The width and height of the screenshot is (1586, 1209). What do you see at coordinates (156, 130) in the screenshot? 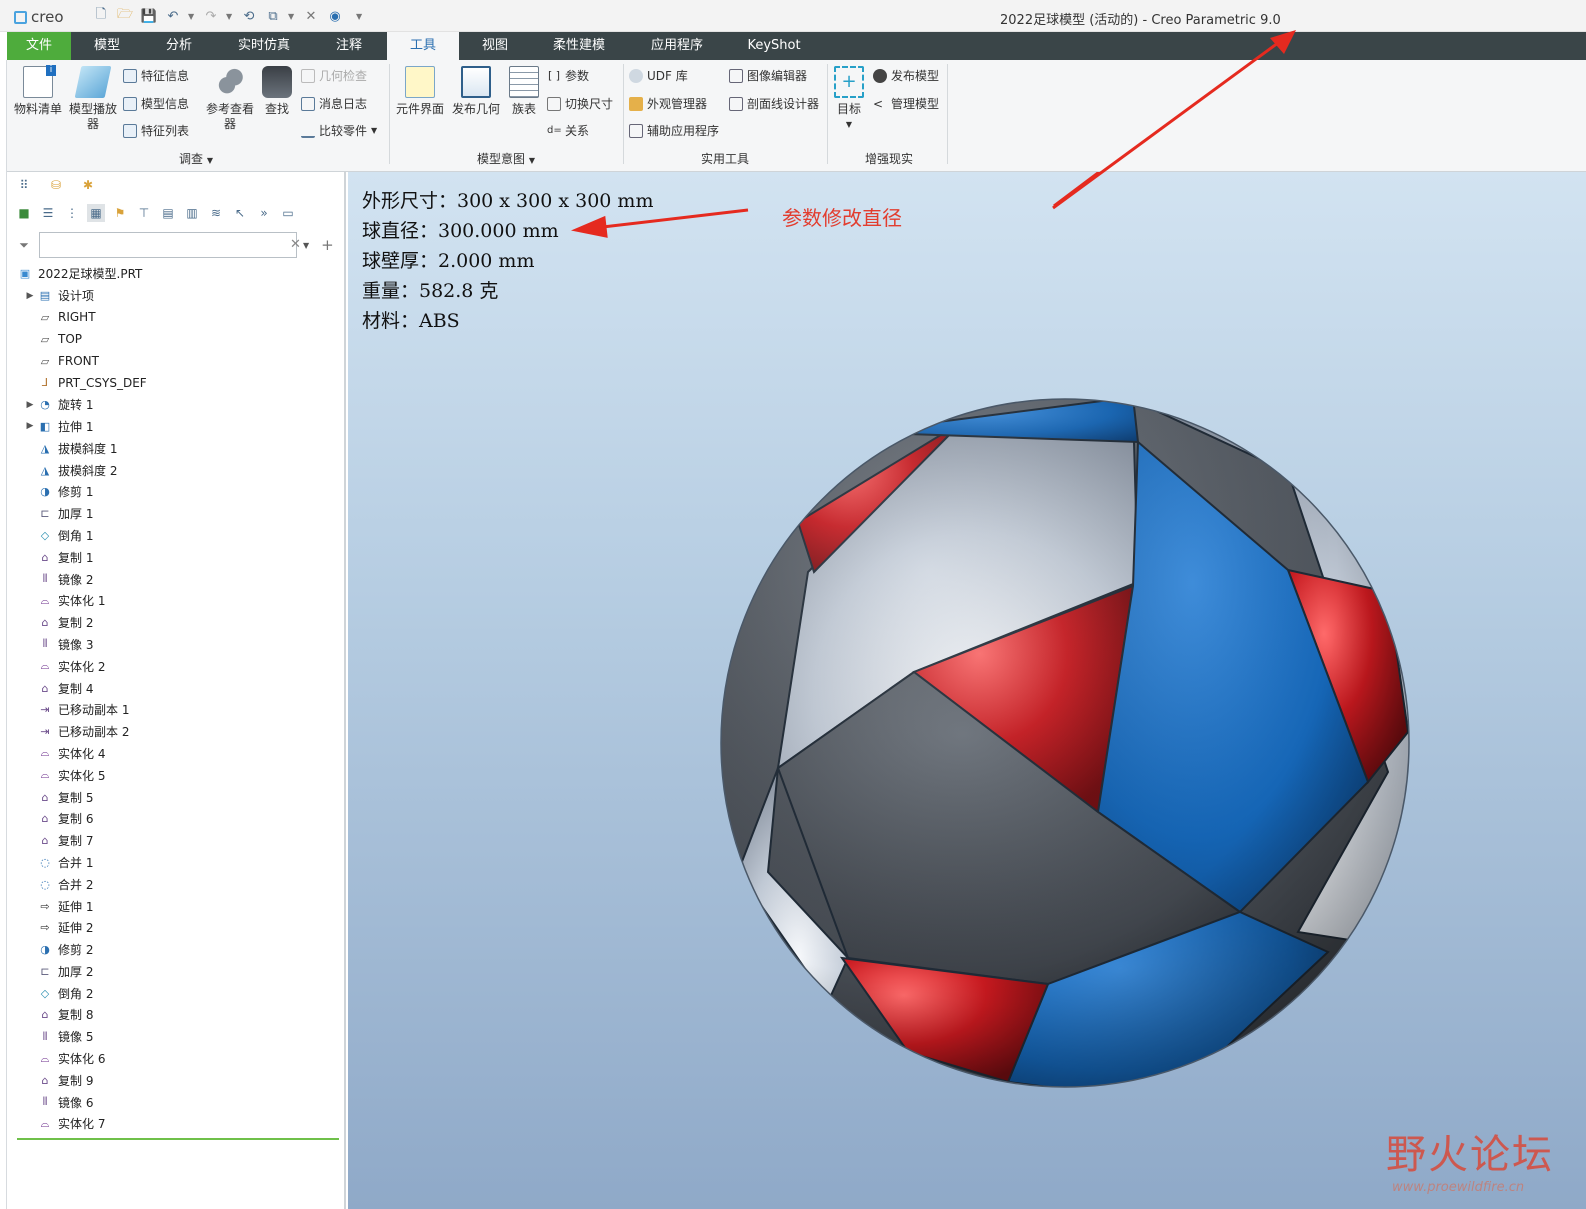
I see `feature-list-button: 特征列表` at bounding box center [156, 130].